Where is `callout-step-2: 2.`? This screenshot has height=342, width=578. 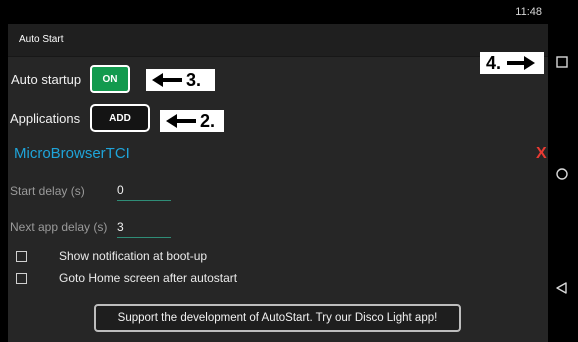
callout-step-2: 2. is located at coordinates (192, 121).